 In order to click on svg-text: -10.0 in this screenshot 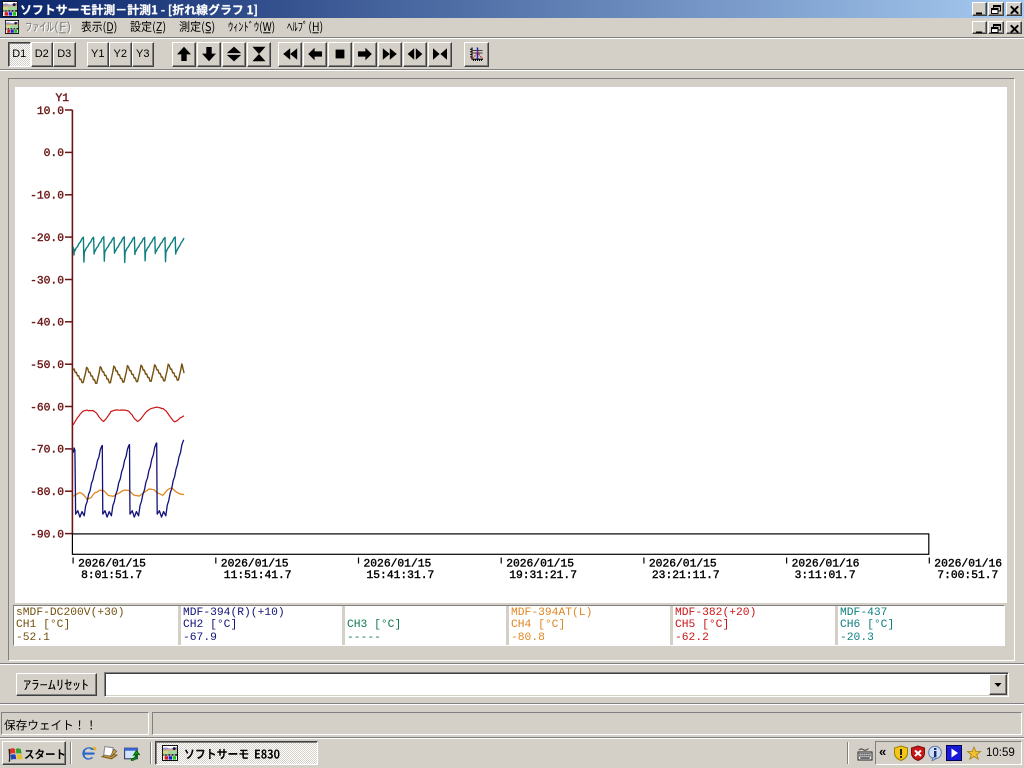, I will do `click(47, 197)`.